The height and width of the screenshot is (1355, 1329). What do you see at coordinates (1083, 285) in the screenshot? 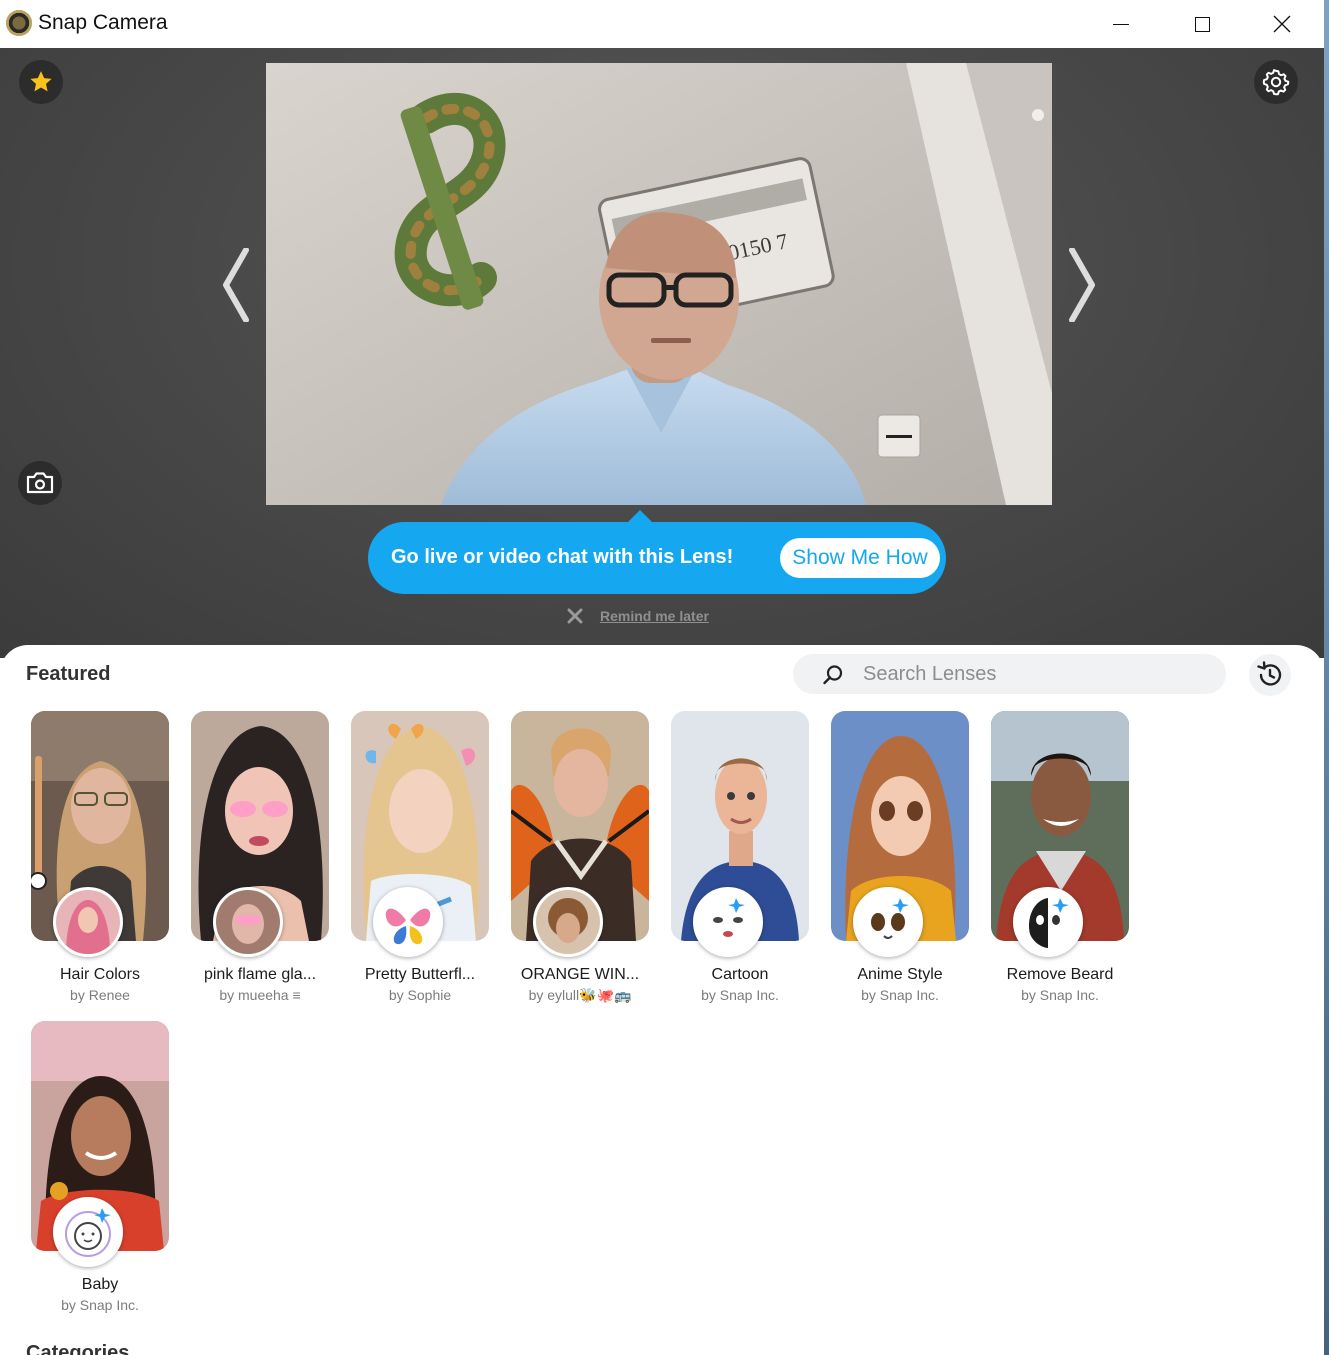
I see `next-lens-button` at bounding box center [1083, 285].